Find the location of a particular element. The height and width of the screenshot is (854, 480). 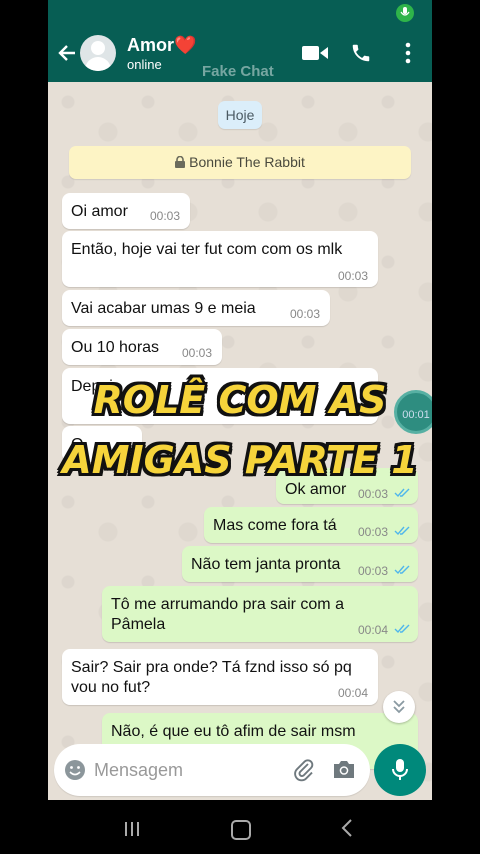

microphone-icon is located at coordinates (400, 769).